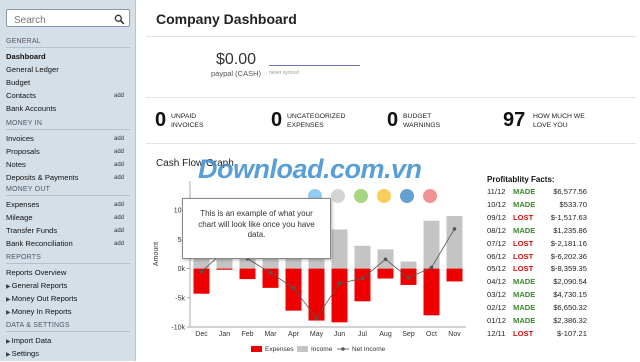 The width and height of the screenshot is (640, 362). Describe the element at coordinates (23, 204) in the screenshot. I see `sidebar-item-label: Expenses` at that location.